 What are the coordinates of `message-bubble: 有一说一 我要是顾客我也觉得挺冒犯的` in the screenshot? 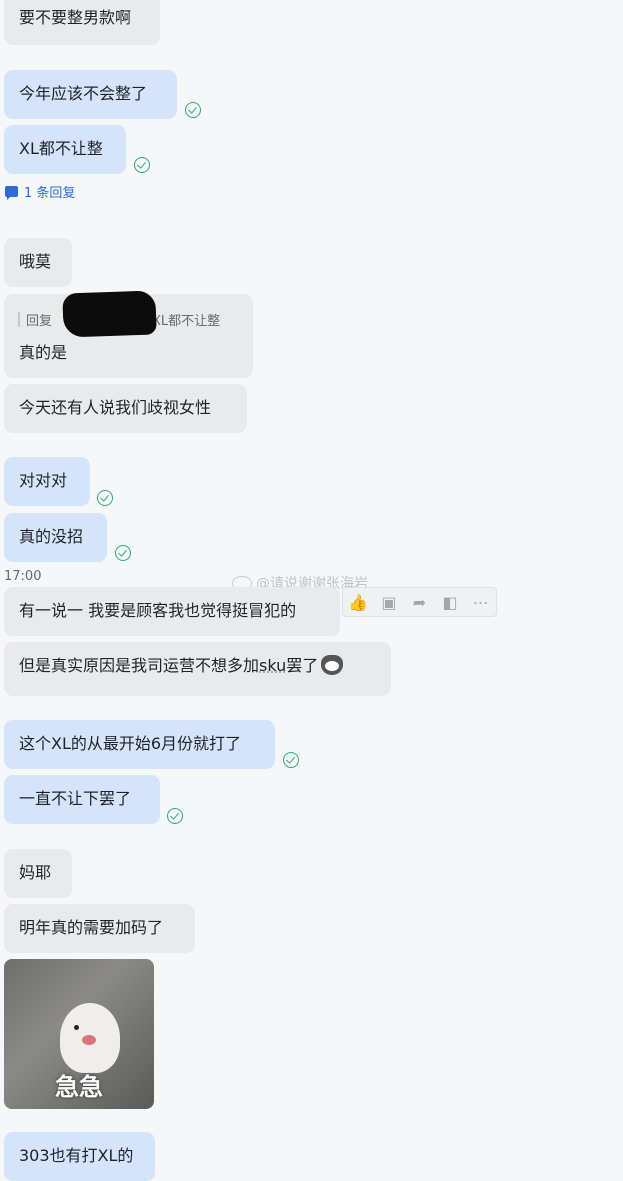 It's located at (172, 611).